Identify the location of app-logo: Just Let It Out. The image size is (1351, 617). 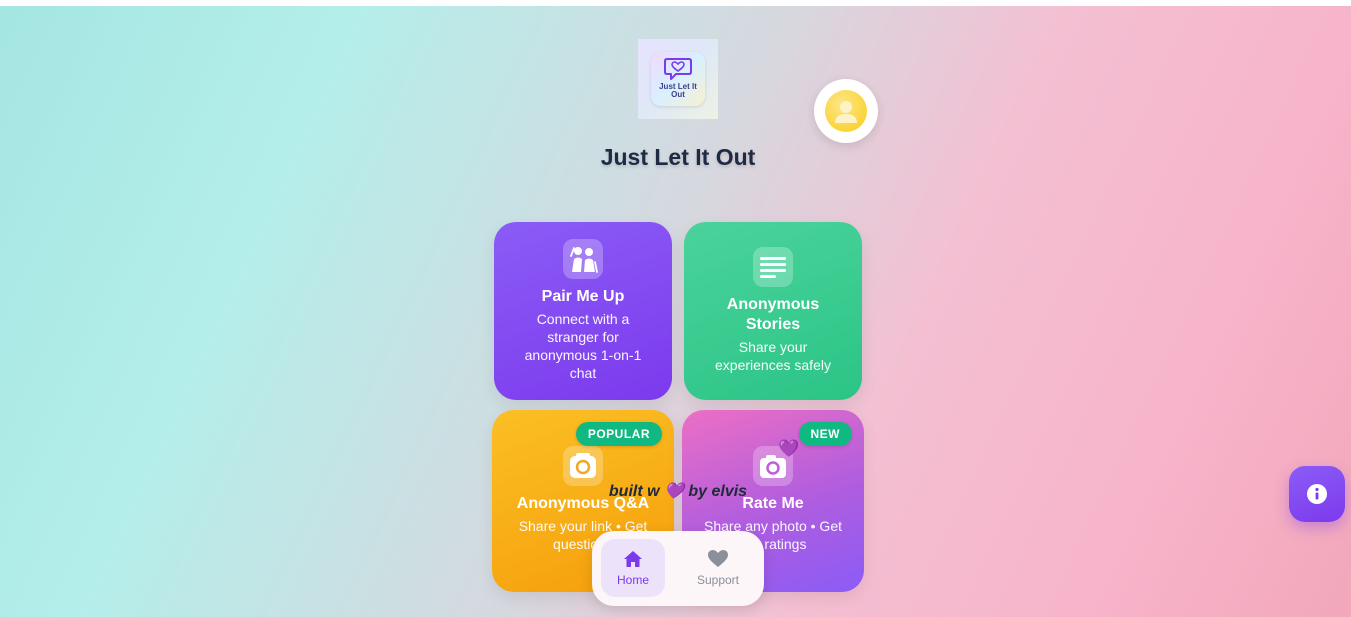
(678, 79).